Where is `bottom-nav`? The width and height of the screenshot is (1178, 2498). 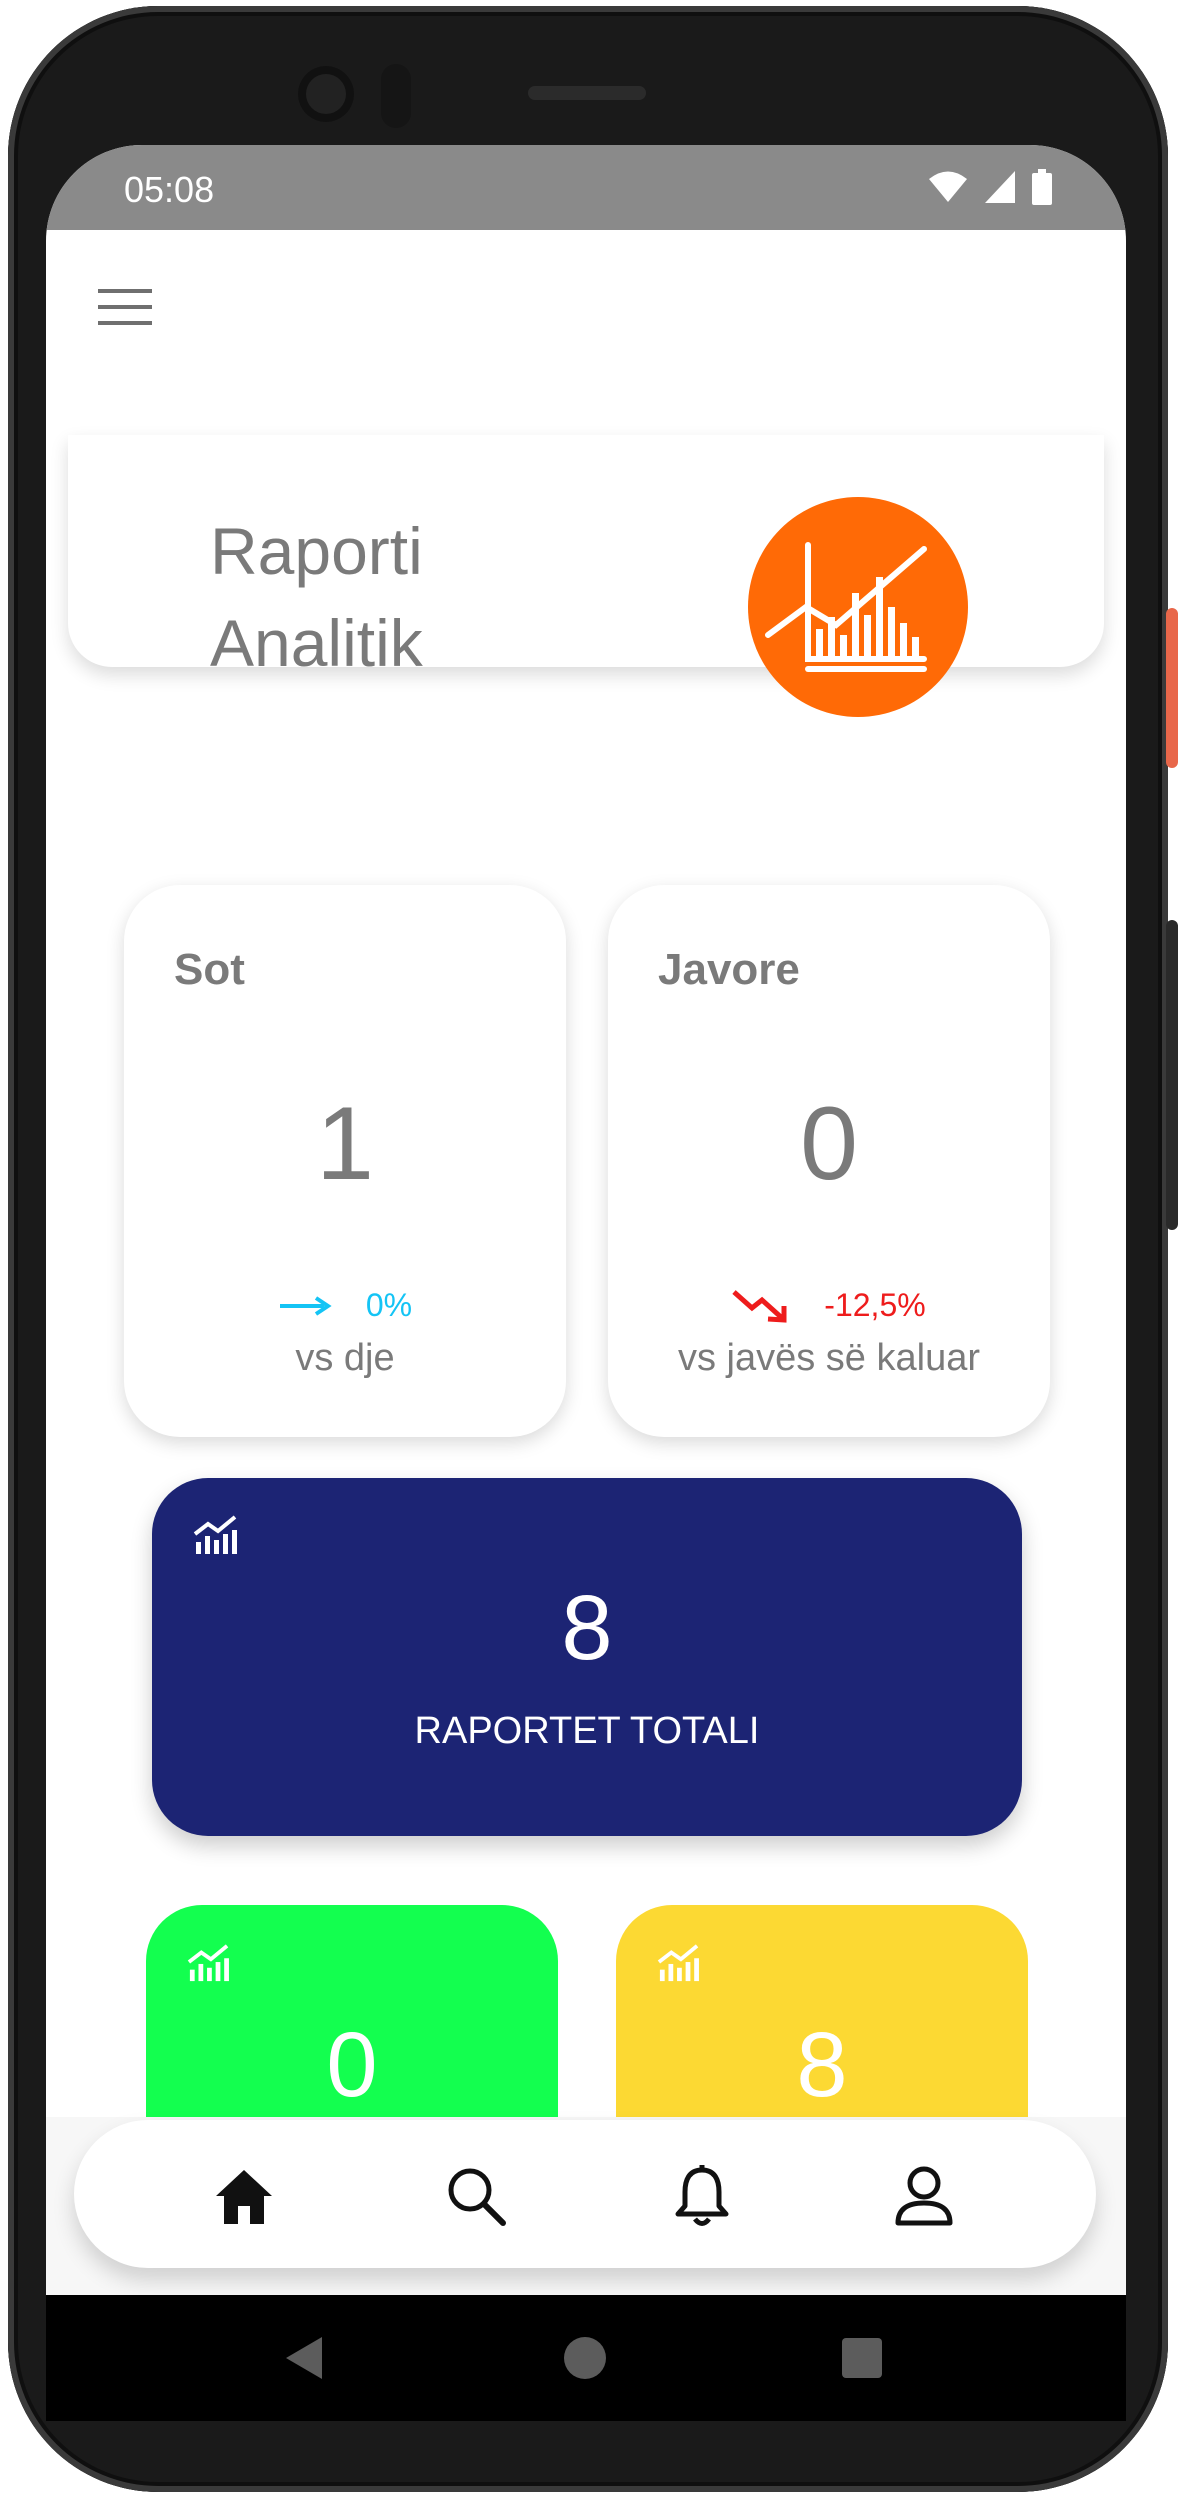 bottom-nav is located at coordinates (585, 2194).